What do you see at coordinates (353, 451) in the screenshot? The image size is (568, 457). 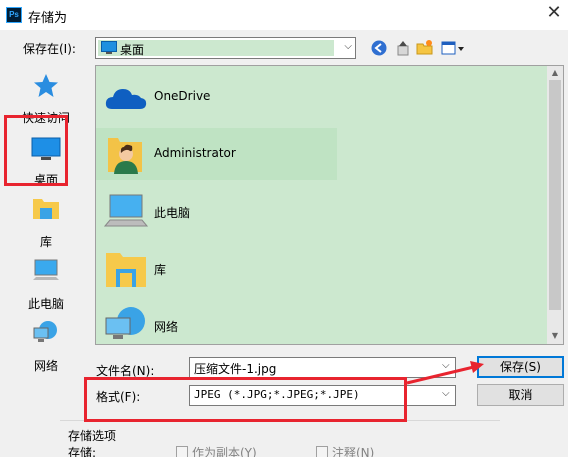 I see `notes-label: 注释(N)` at bounding box center [353, 451].